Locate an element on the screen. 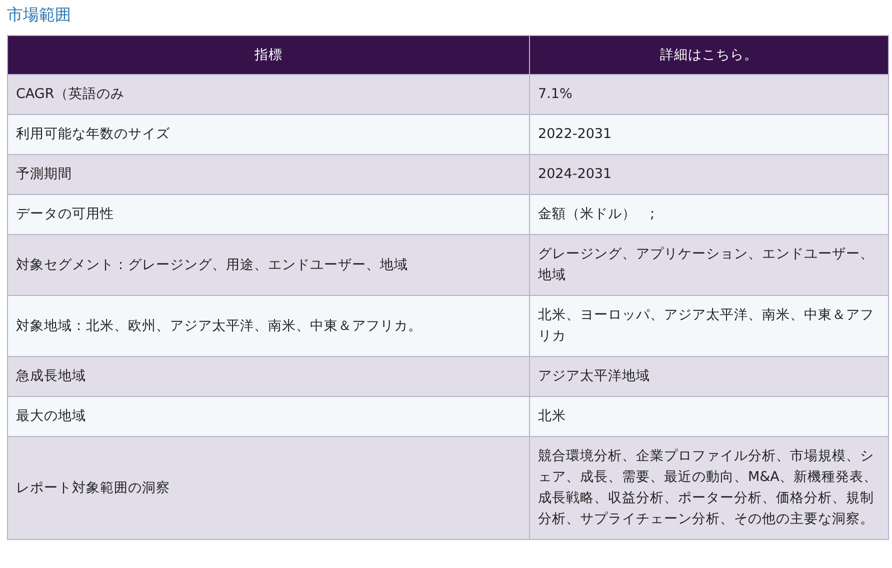  table-cell: 北米 is located at coordinates (709, 416).